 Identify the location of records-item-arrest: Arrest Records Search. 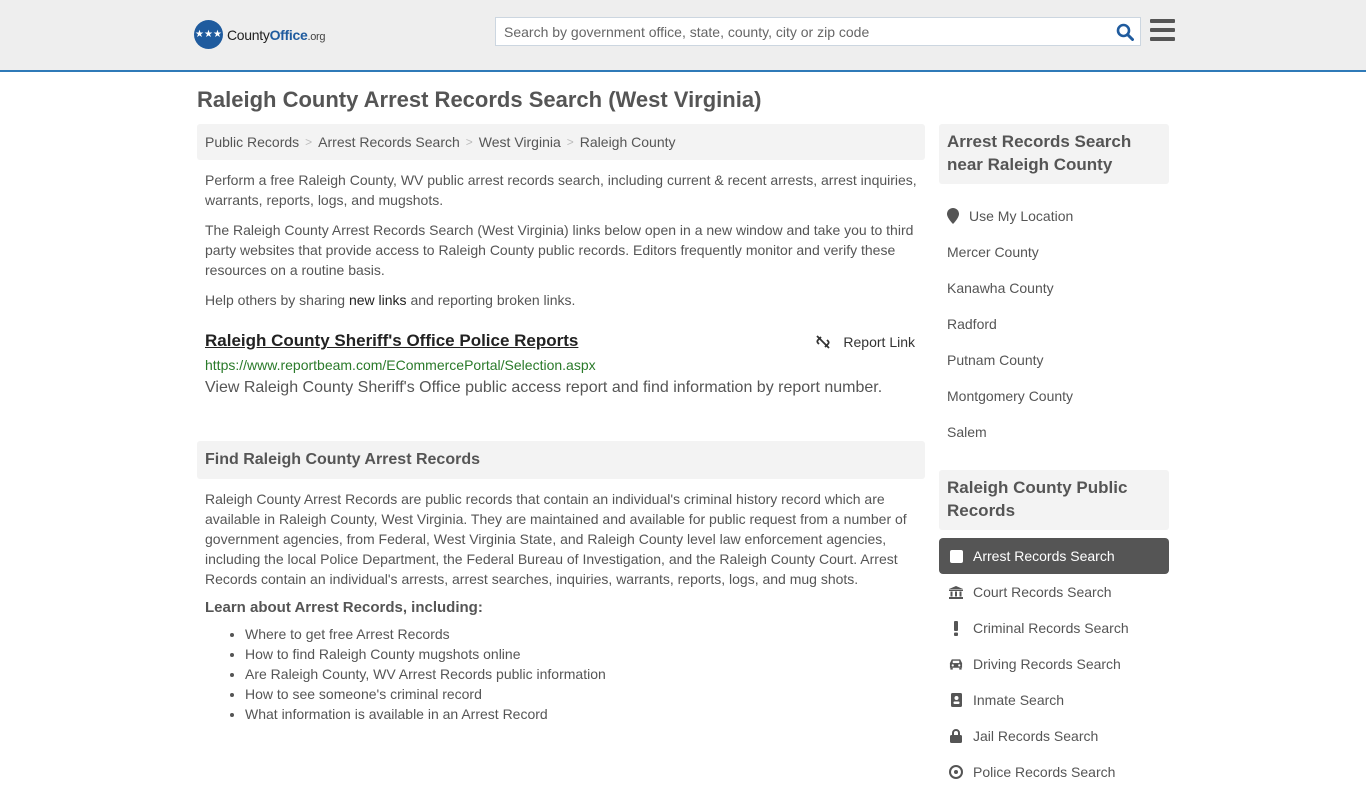
(1054, 556).